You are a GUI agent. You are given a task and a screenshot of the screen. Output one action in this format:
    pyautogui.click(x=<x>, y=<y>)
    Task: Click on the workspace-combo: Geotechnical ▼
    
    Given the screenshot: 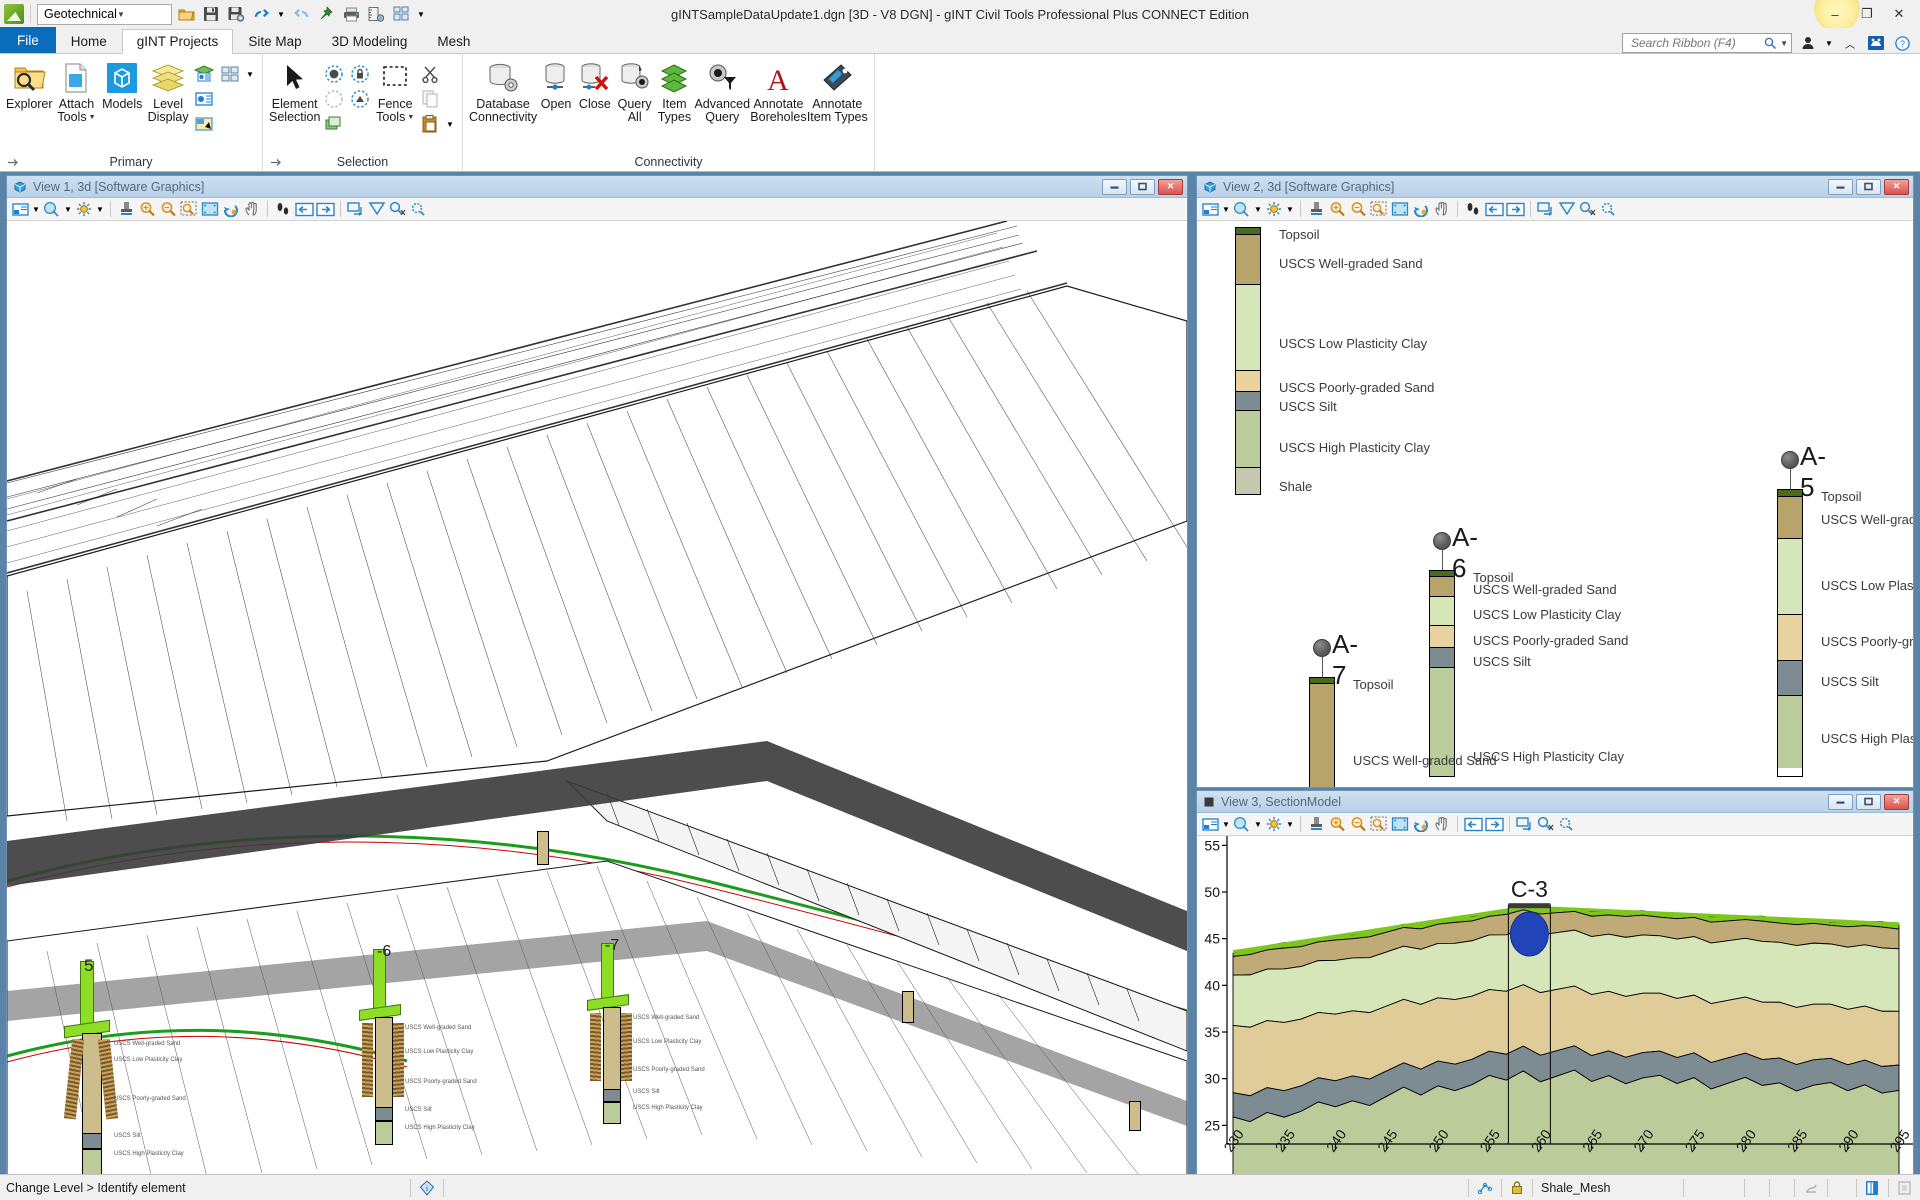 What is the action you would take?
    pyautogui.click(x=104, y=14)
    